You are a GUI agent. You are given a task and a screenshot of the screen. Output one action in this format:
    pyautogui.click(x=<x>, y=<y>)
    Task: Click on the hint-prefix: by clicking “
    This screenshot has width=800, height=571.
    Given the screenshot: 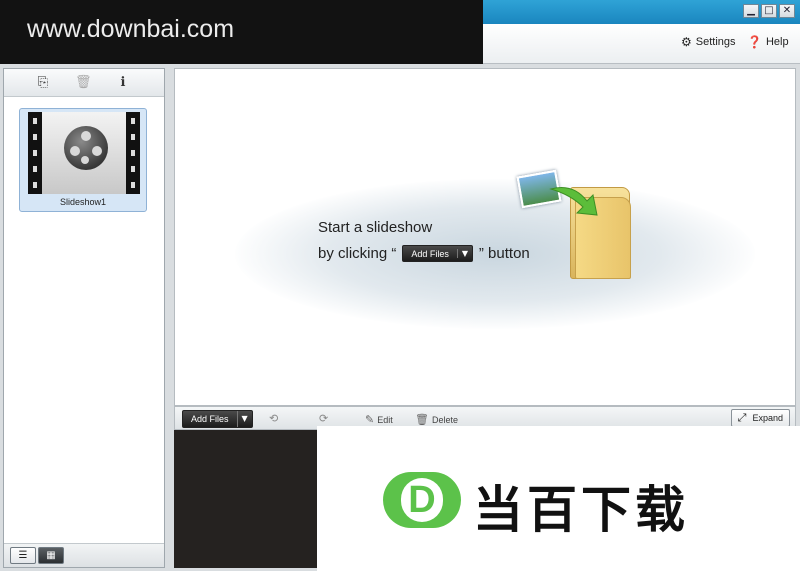 What is the action you would take?
    pyautogui.click(x=357, y=253)
    